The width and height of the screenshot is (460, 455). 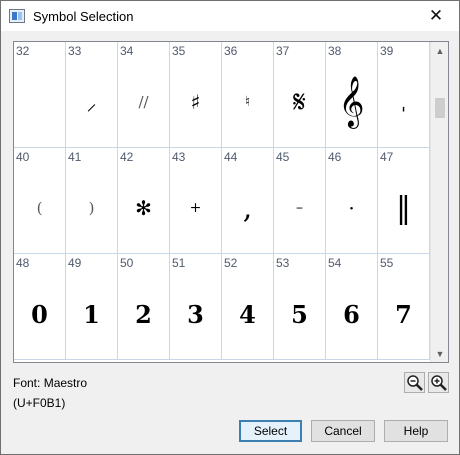 I want to click on symbol-cell: 35 ♯, so click(x=196, y=95).